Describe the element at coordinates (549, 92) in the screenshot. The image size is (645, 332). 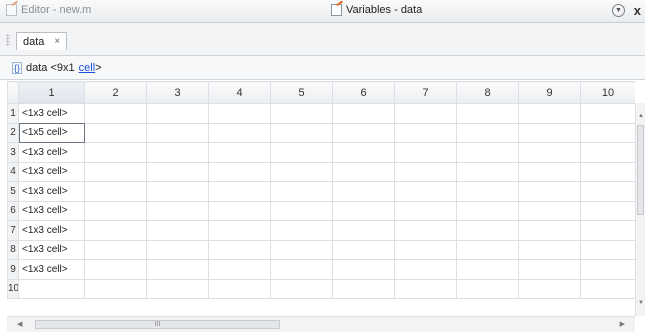
I see `column-header: 9` at that location.